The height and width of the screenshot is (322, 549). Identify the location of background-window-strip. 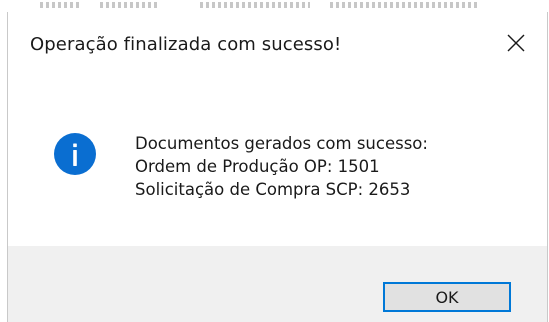
(274, 6).